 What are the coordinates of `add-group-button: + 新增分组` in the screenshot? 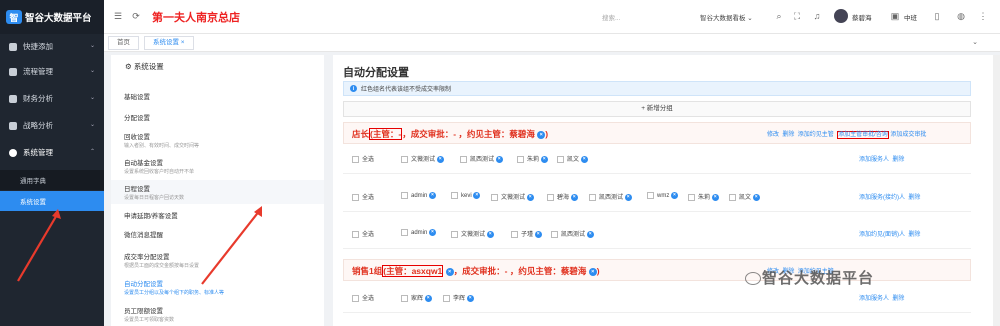 It's located at (657, 109).